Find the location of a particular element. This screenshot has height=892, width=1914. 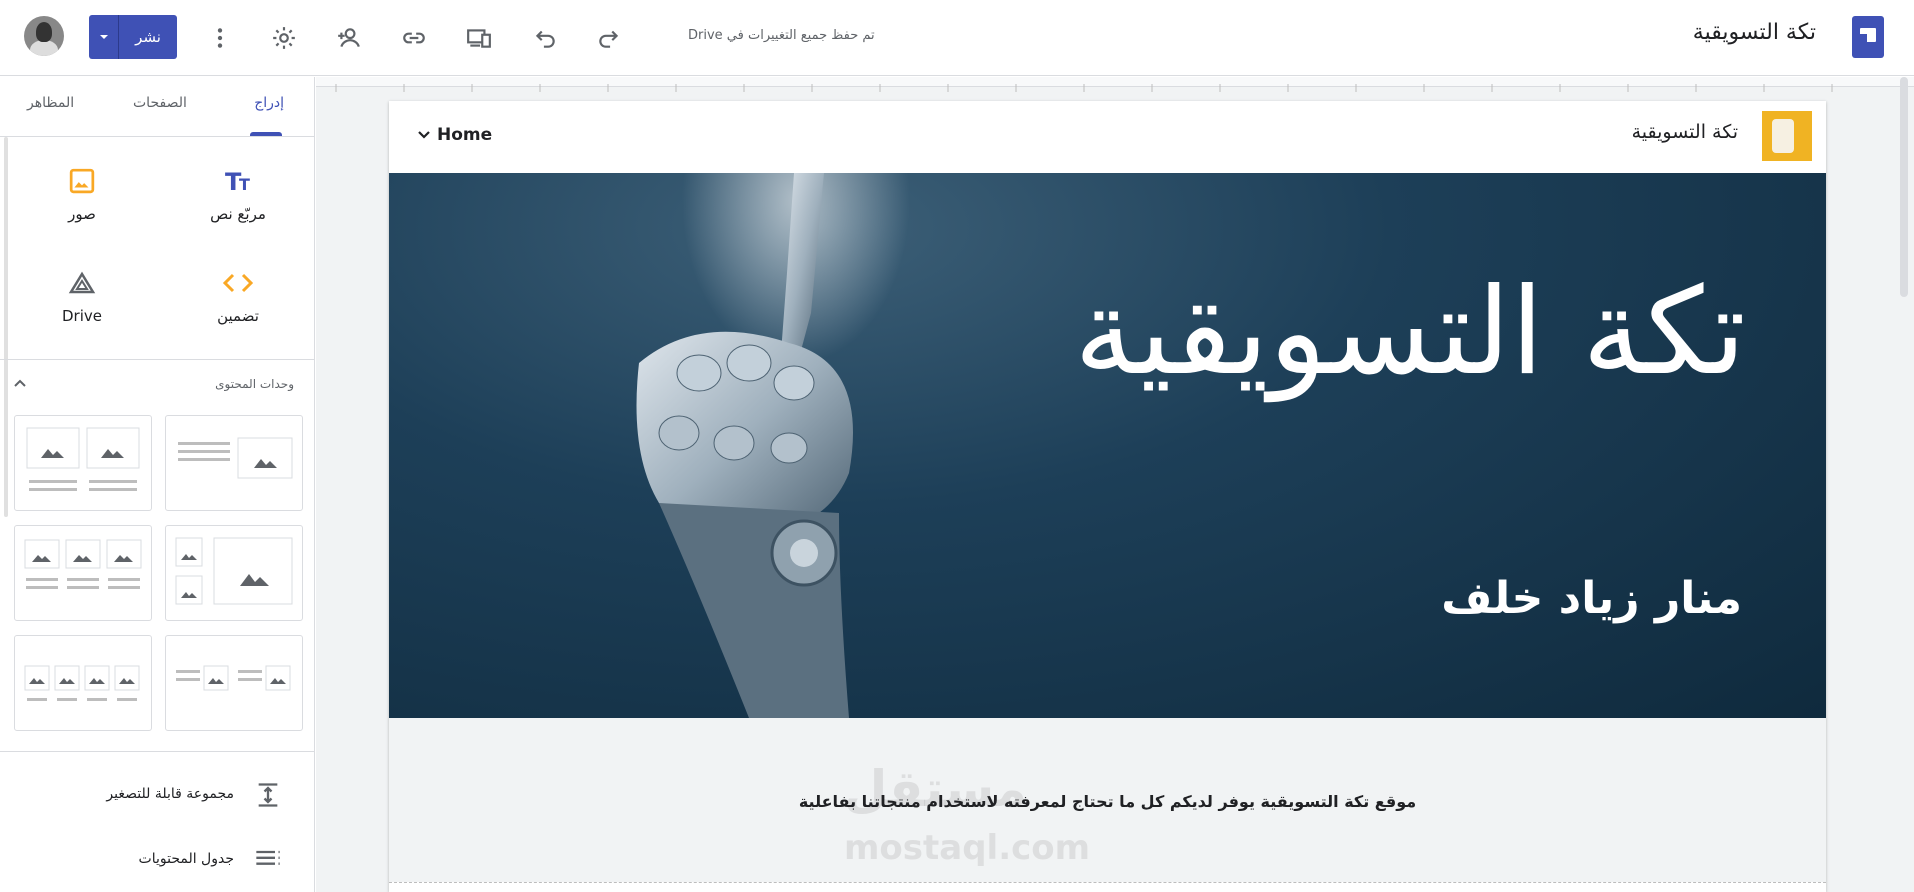

site-name: تكة التسويقية is located at coordinates (1685, 132).